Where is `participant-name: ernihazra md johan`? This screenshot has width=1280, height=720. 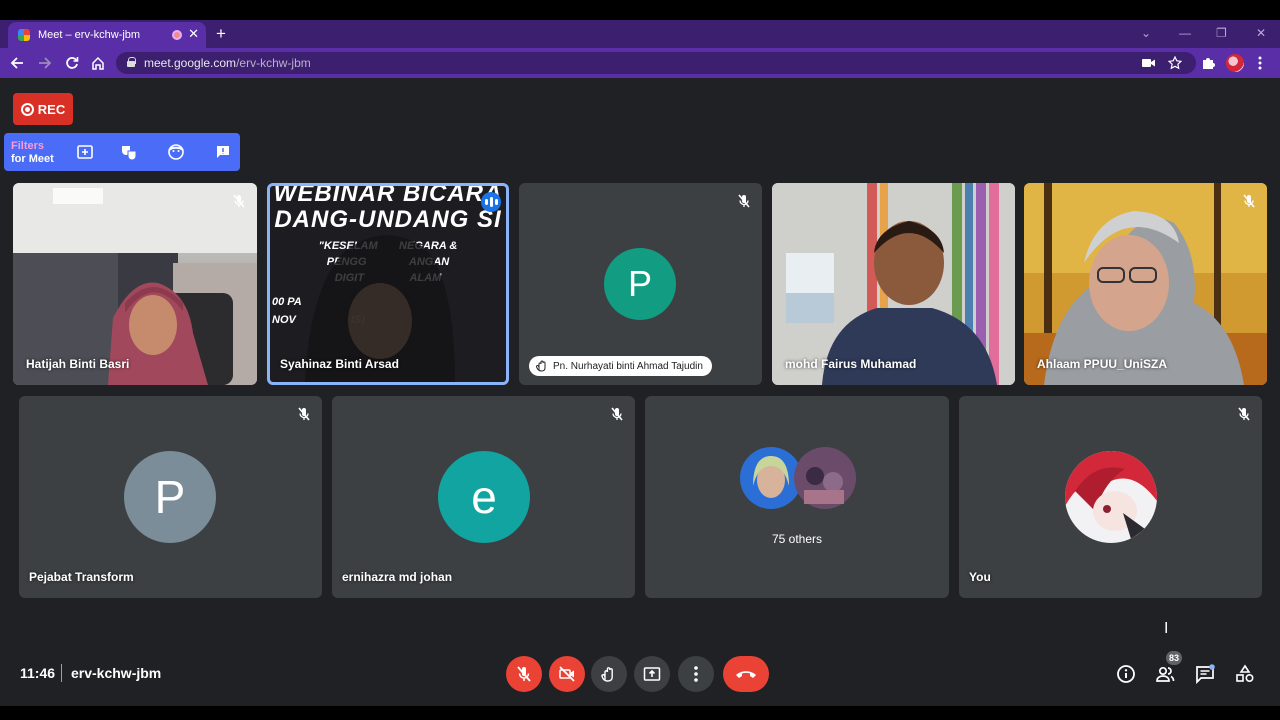 participant-name: ernihazra md johan is located at coordinates (397, 577).